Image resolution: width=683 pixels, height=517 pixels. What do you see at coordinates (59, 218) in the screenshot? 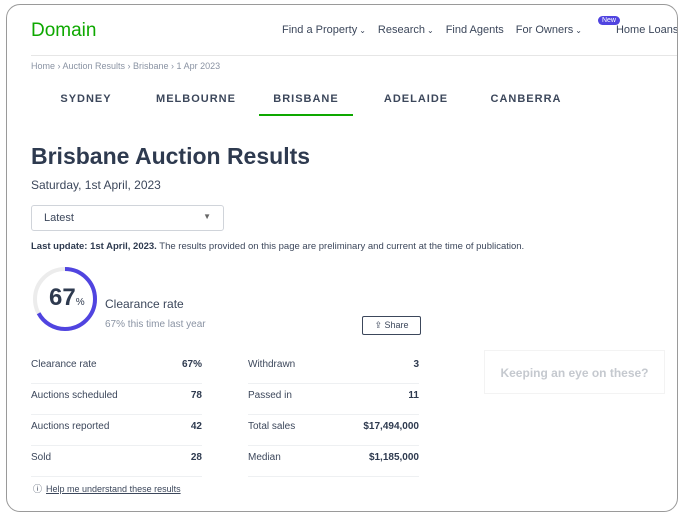
I see `select-value: Latest` at bounding box center [59, 218].